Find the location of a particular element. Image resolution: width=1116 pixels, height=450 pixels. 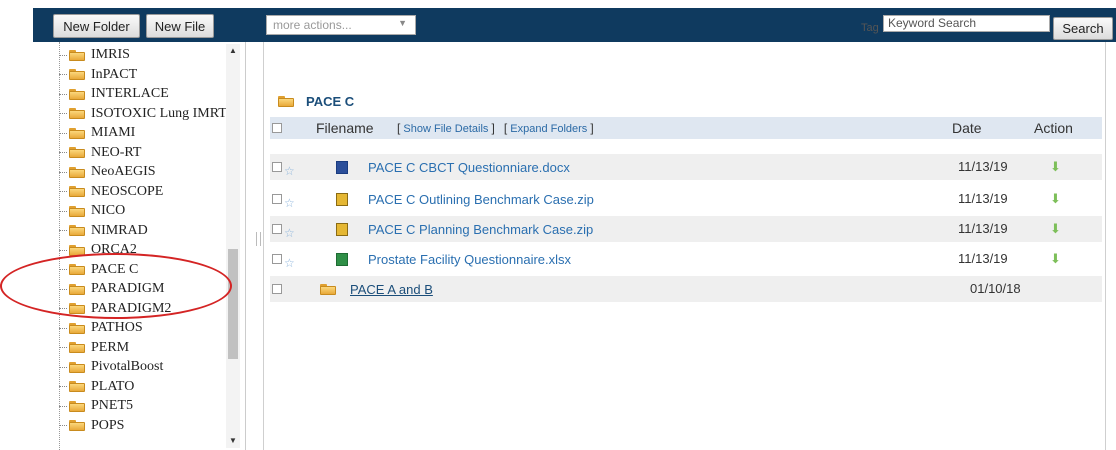

sidebar-folder-label: PARADIGM2 is located at coordinates (131, 308).